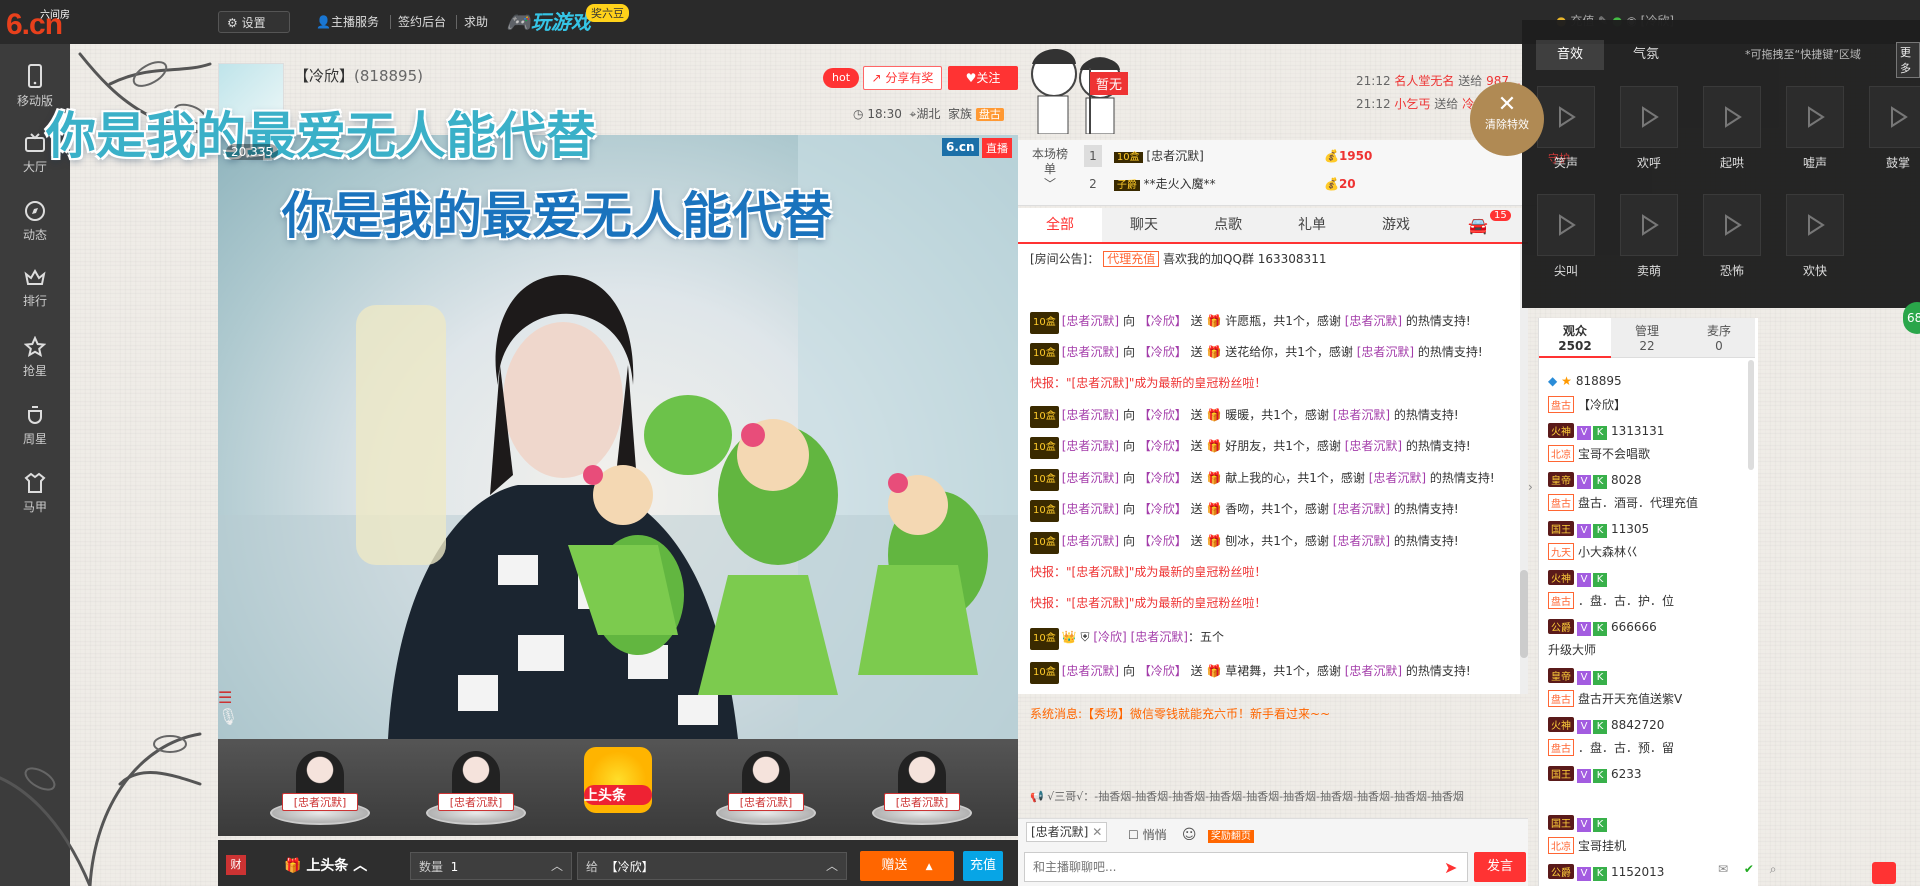 This screenshot has height=886, width=1920. I want to click on emoji-icon: ☺, so click(1189, 835).